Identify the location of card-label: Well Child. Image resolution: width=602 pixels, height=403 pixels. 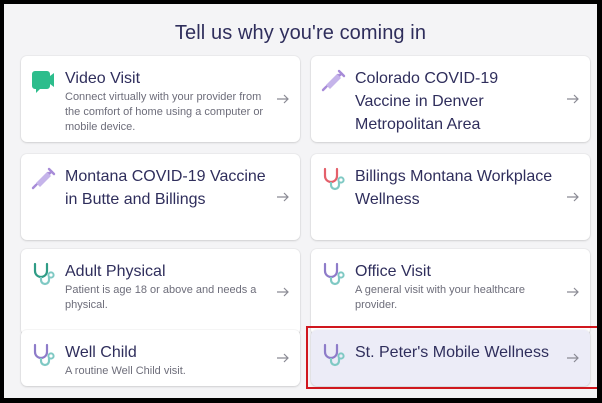
(101, 352).